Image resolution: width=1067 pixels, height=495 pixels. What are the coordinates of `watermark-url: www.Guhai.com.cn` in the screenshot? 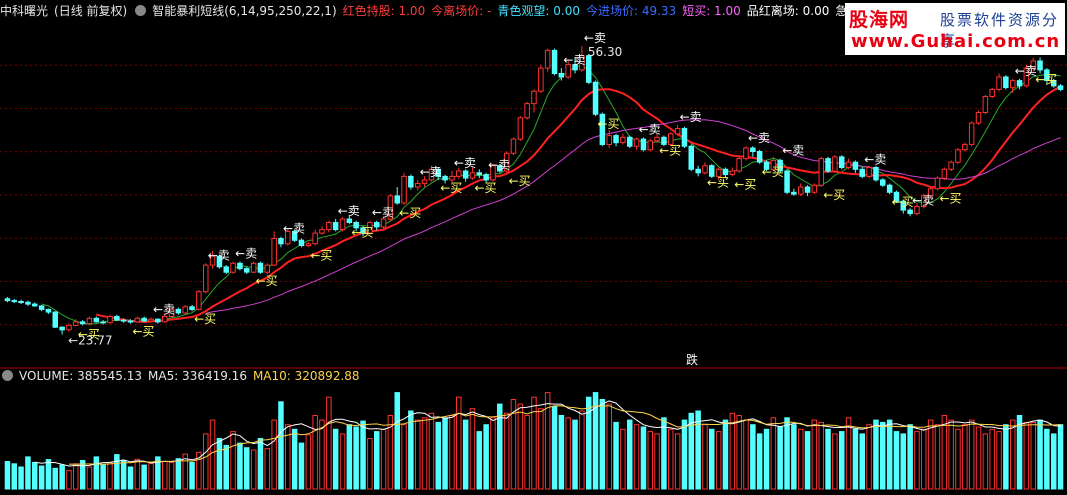 It's located at (956, 41).